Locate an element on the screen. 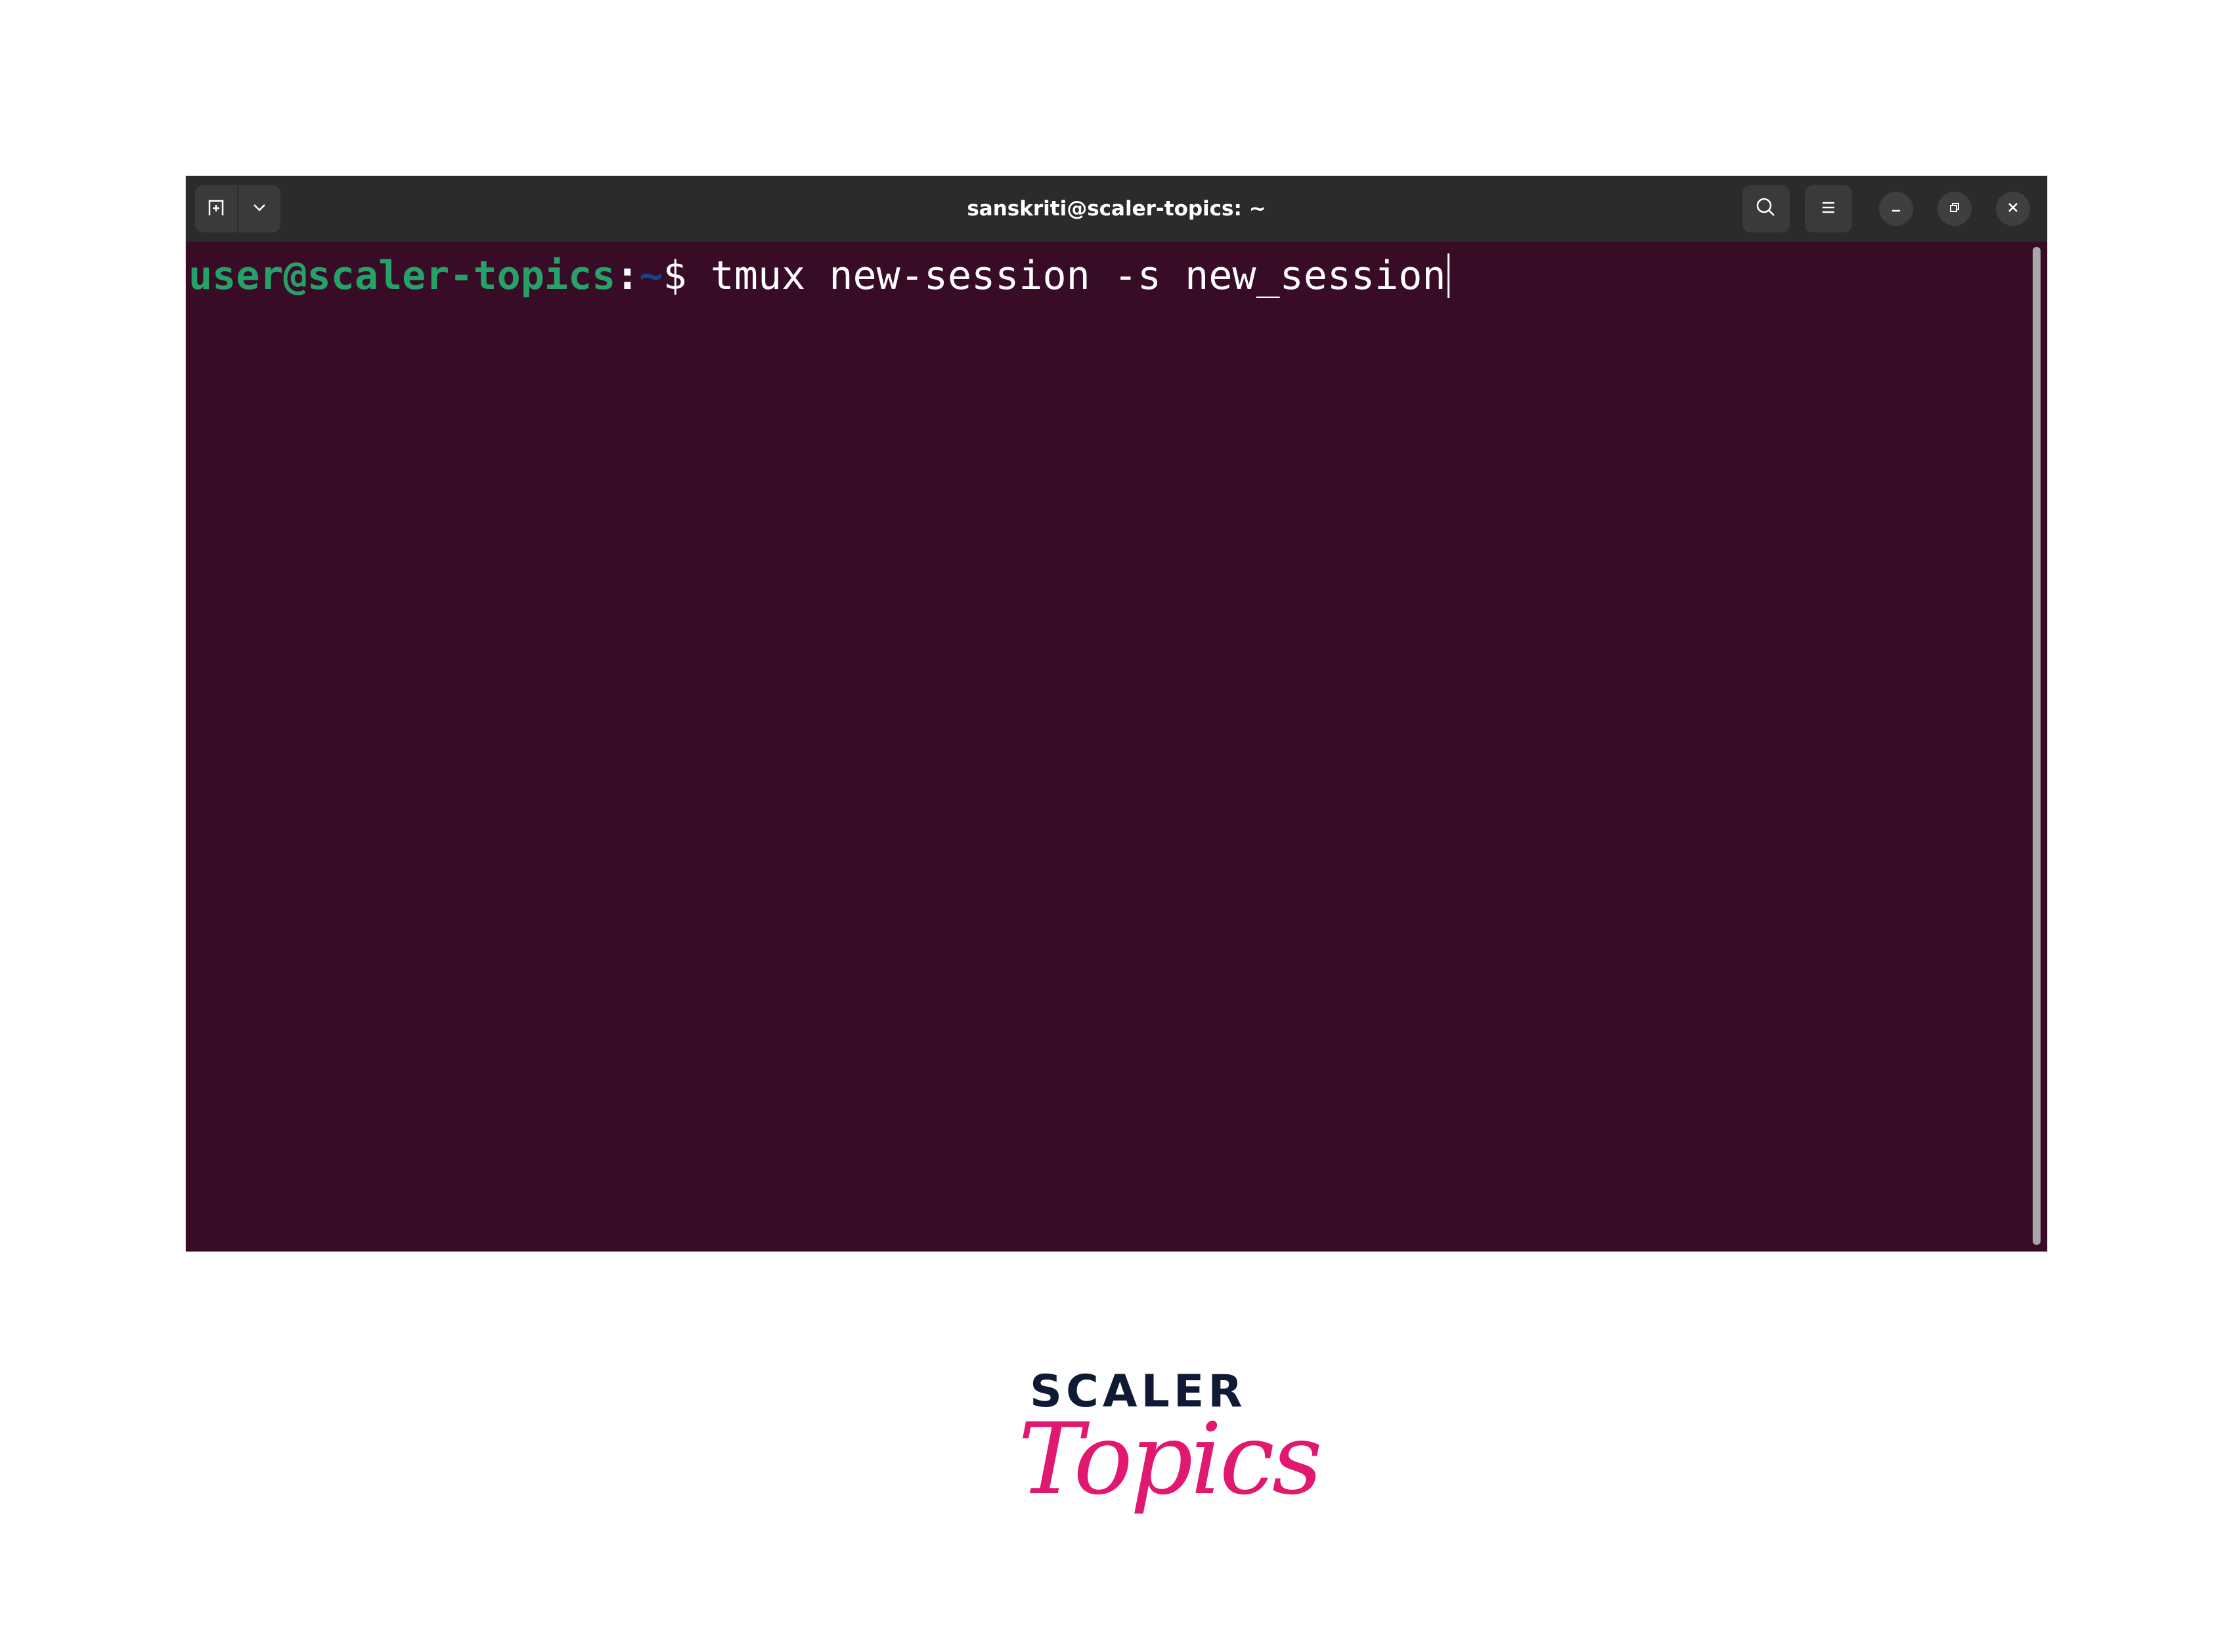  tab-dropdown-button is located at coordinates (259, 208).